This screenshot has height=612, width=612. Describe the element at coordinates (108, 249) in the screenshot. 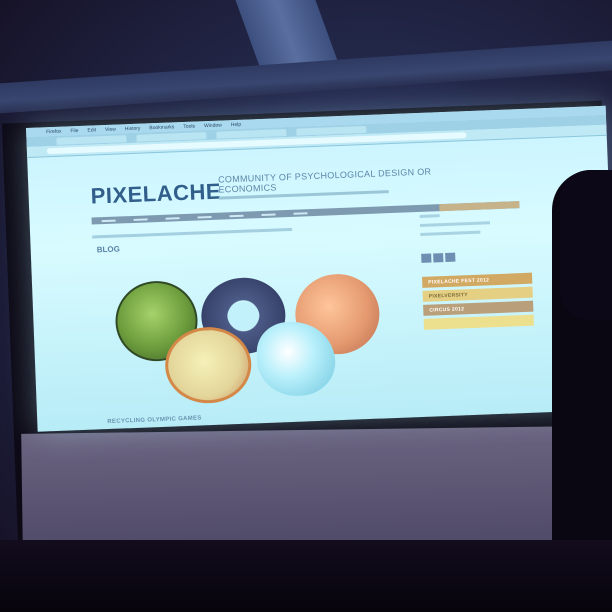

I see `section-title: BLOG` at that location.